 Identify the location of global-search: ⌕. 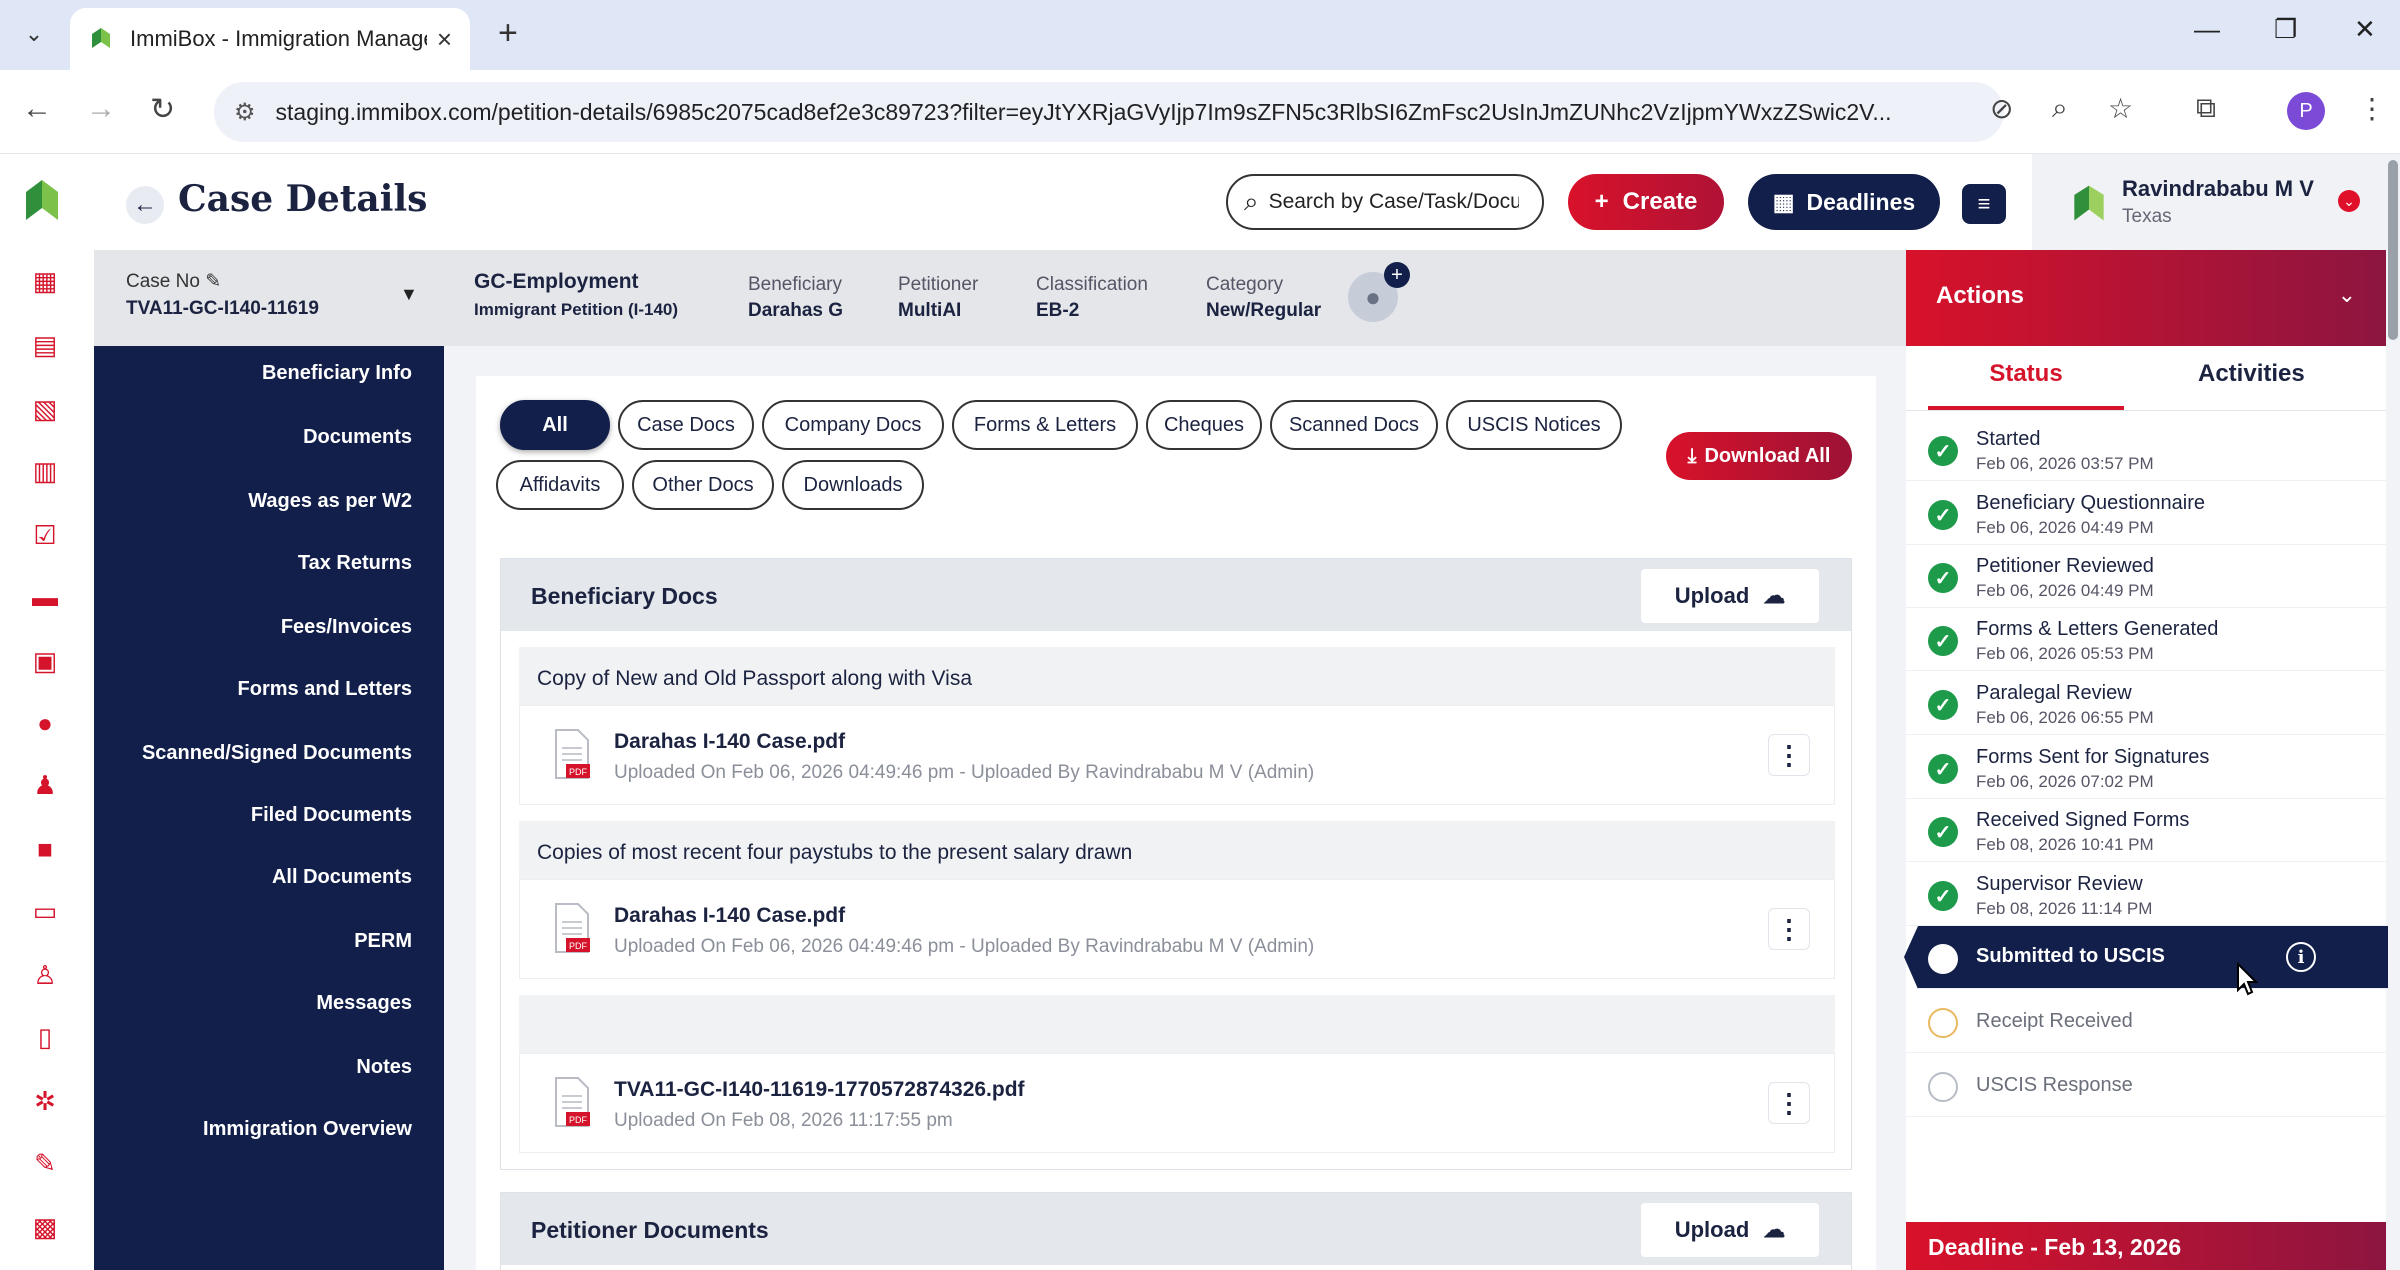
(1385, 202).